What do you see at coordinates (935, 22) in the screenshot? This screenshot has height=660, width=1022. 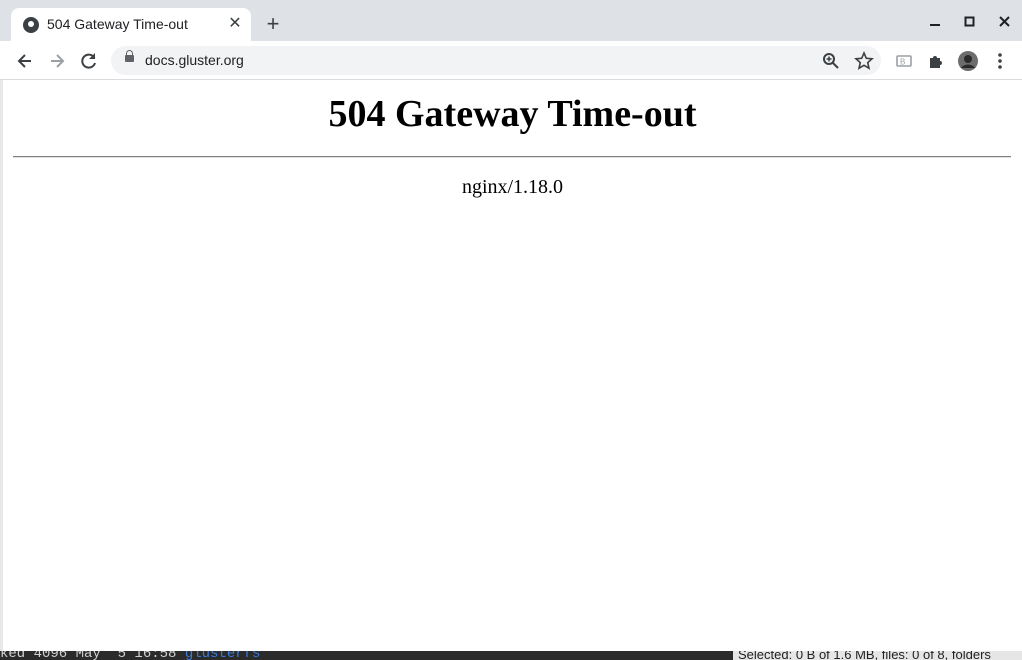 I see `minimize-button` at bounding box center [935, 22].